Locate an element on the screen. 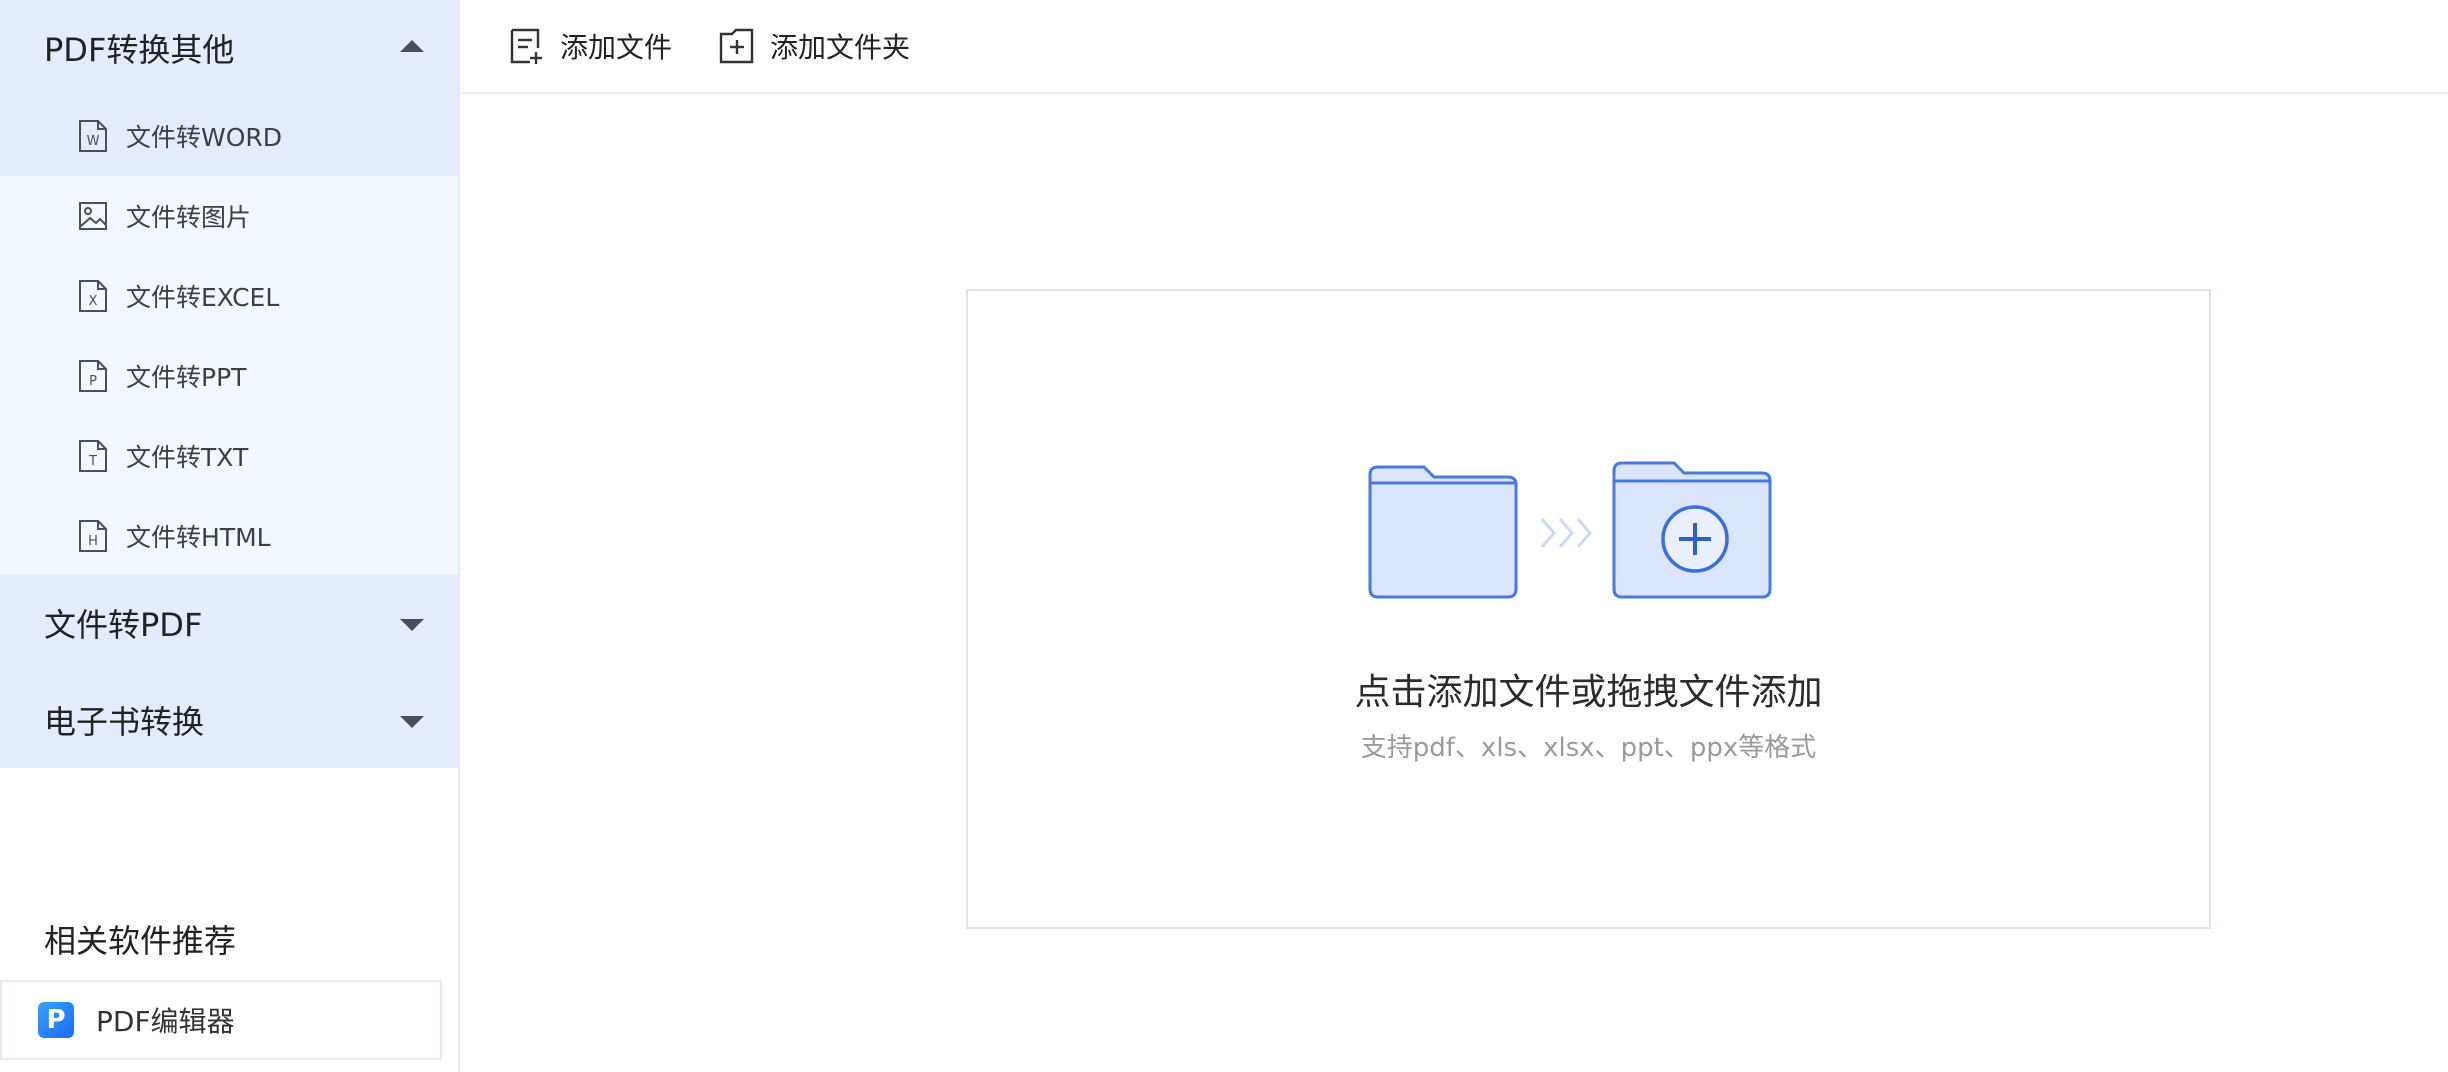  sidebar-item-to-excel: X 文件转EXCEL is located at coordinates (229, 296).